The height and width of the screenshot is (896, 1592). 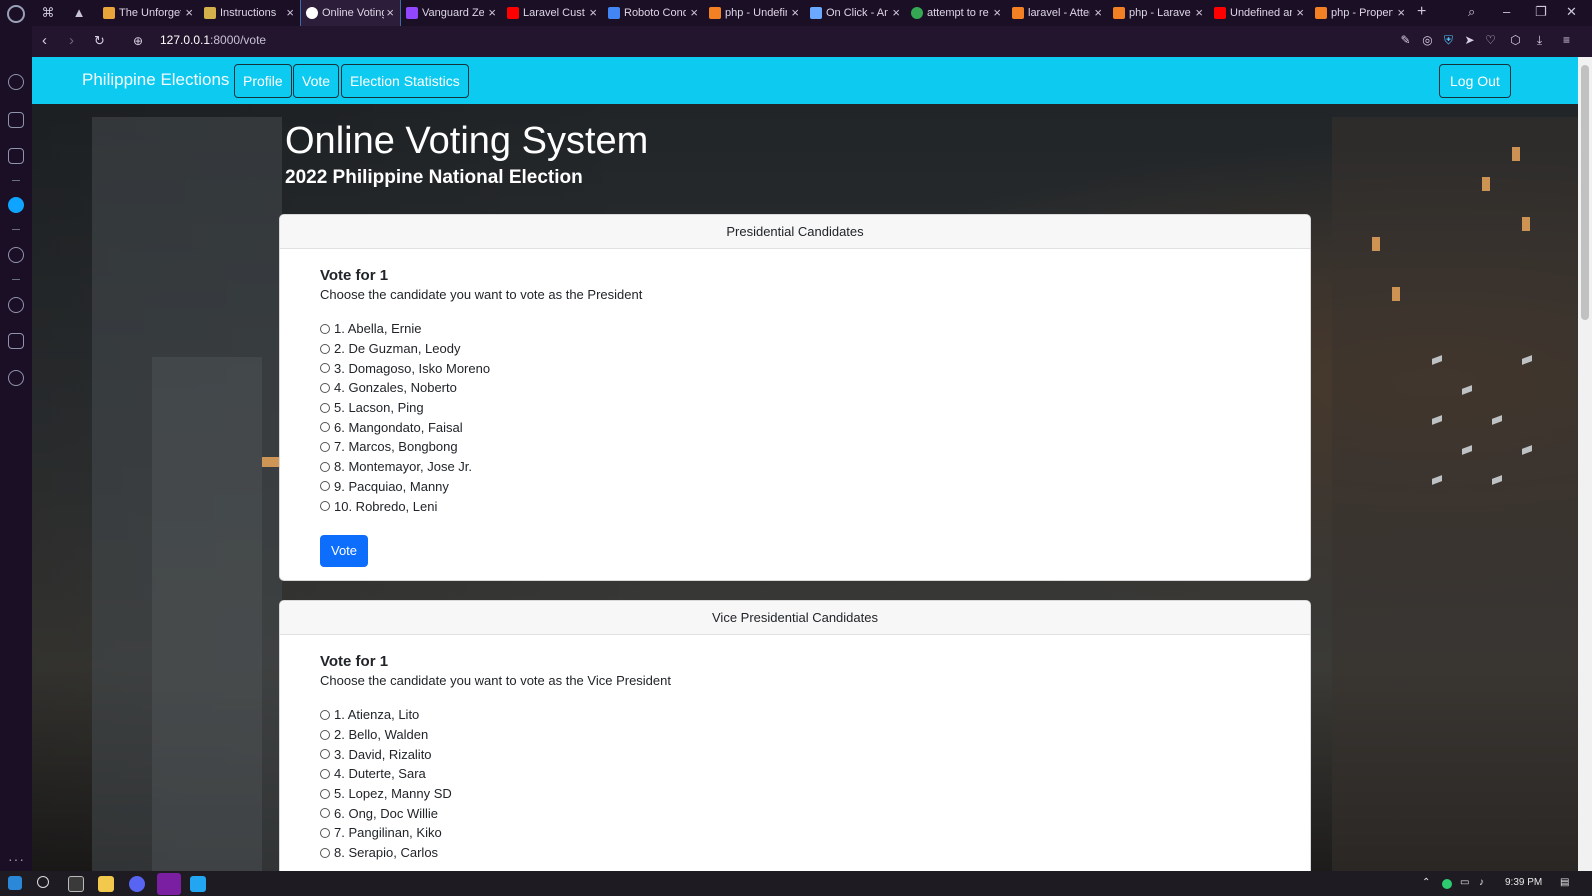 What do you see at coordinates (855, 13) in the screenshot?
I see `tab-7: On Click - Angular ×` at bounding box center [855, 13].